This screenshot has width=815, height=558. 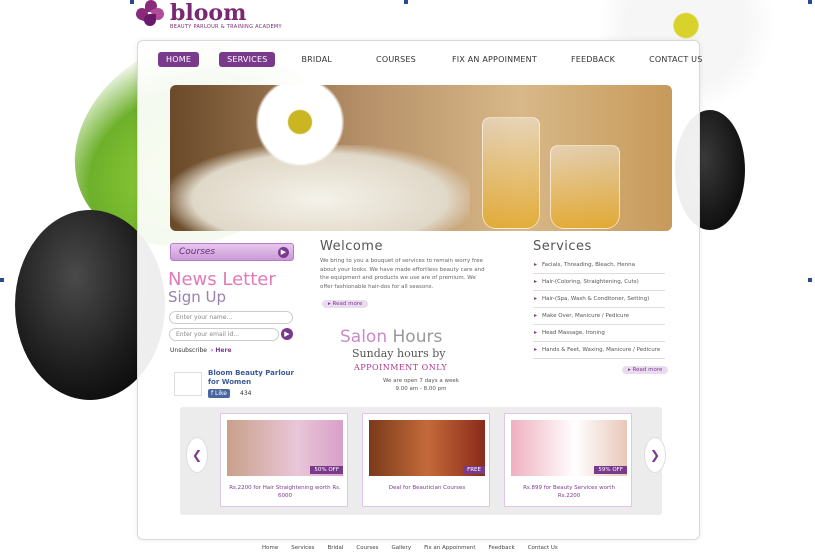 What do you see at coordinates (593, 59) in the screenshot?
I see `nav-feedback: FEEDBACK` at bounding box center [593, 59].